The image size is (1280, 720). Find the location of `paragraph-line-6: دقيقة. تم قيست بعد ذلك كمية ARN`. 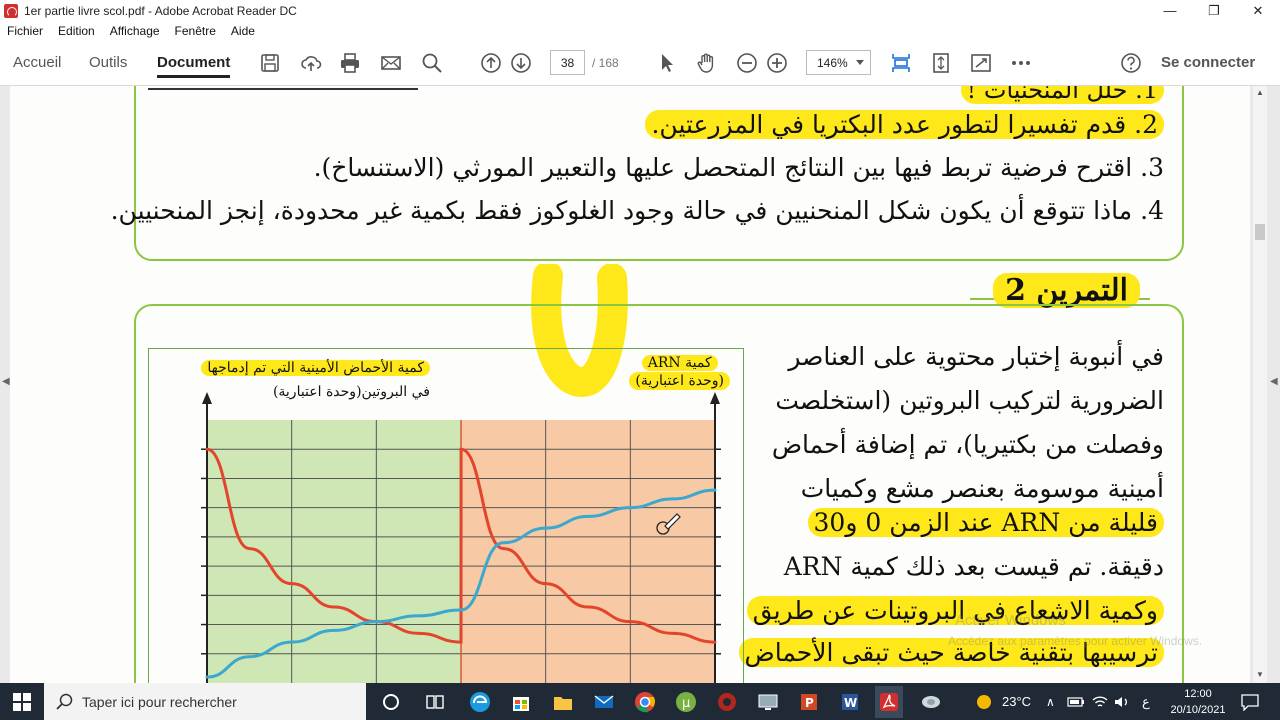

paragraph-line-6: دقيقة. تم قيست بعد ذلك كمية ARN is located at coordinates (973, 566).